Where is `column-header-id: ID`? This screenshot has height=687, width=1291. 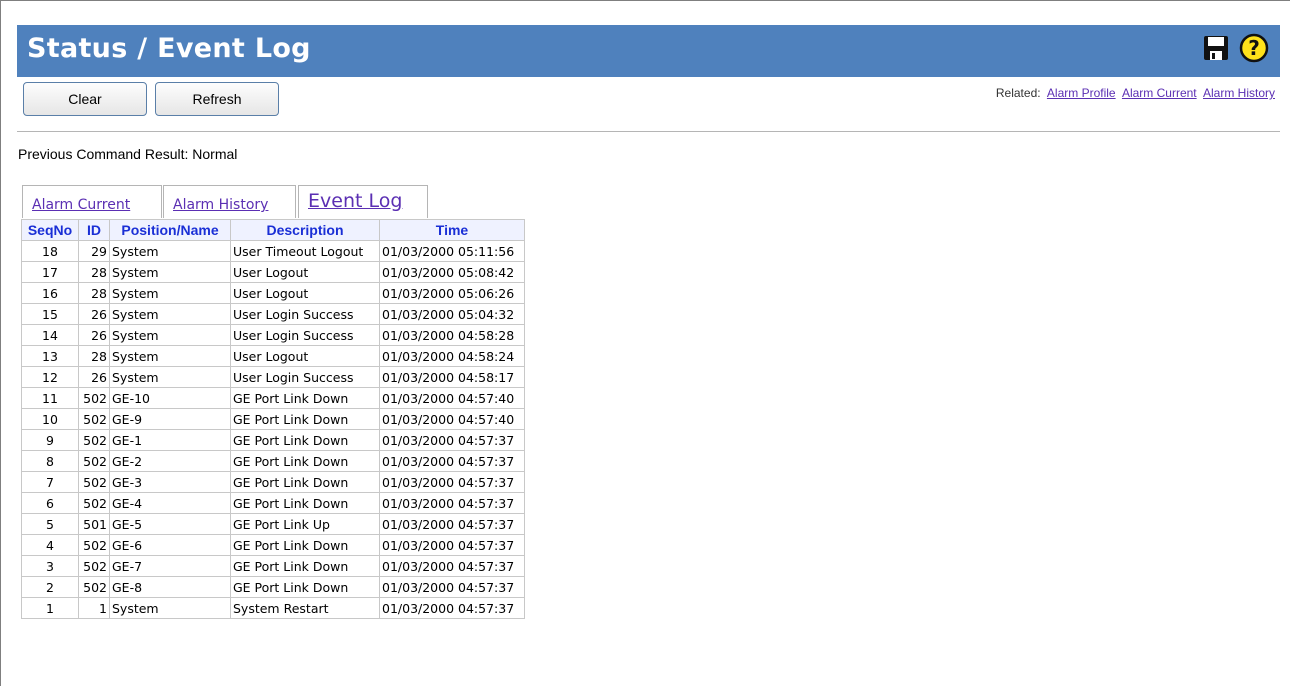
column-header-id: ID is located at coordinates (94, 230).